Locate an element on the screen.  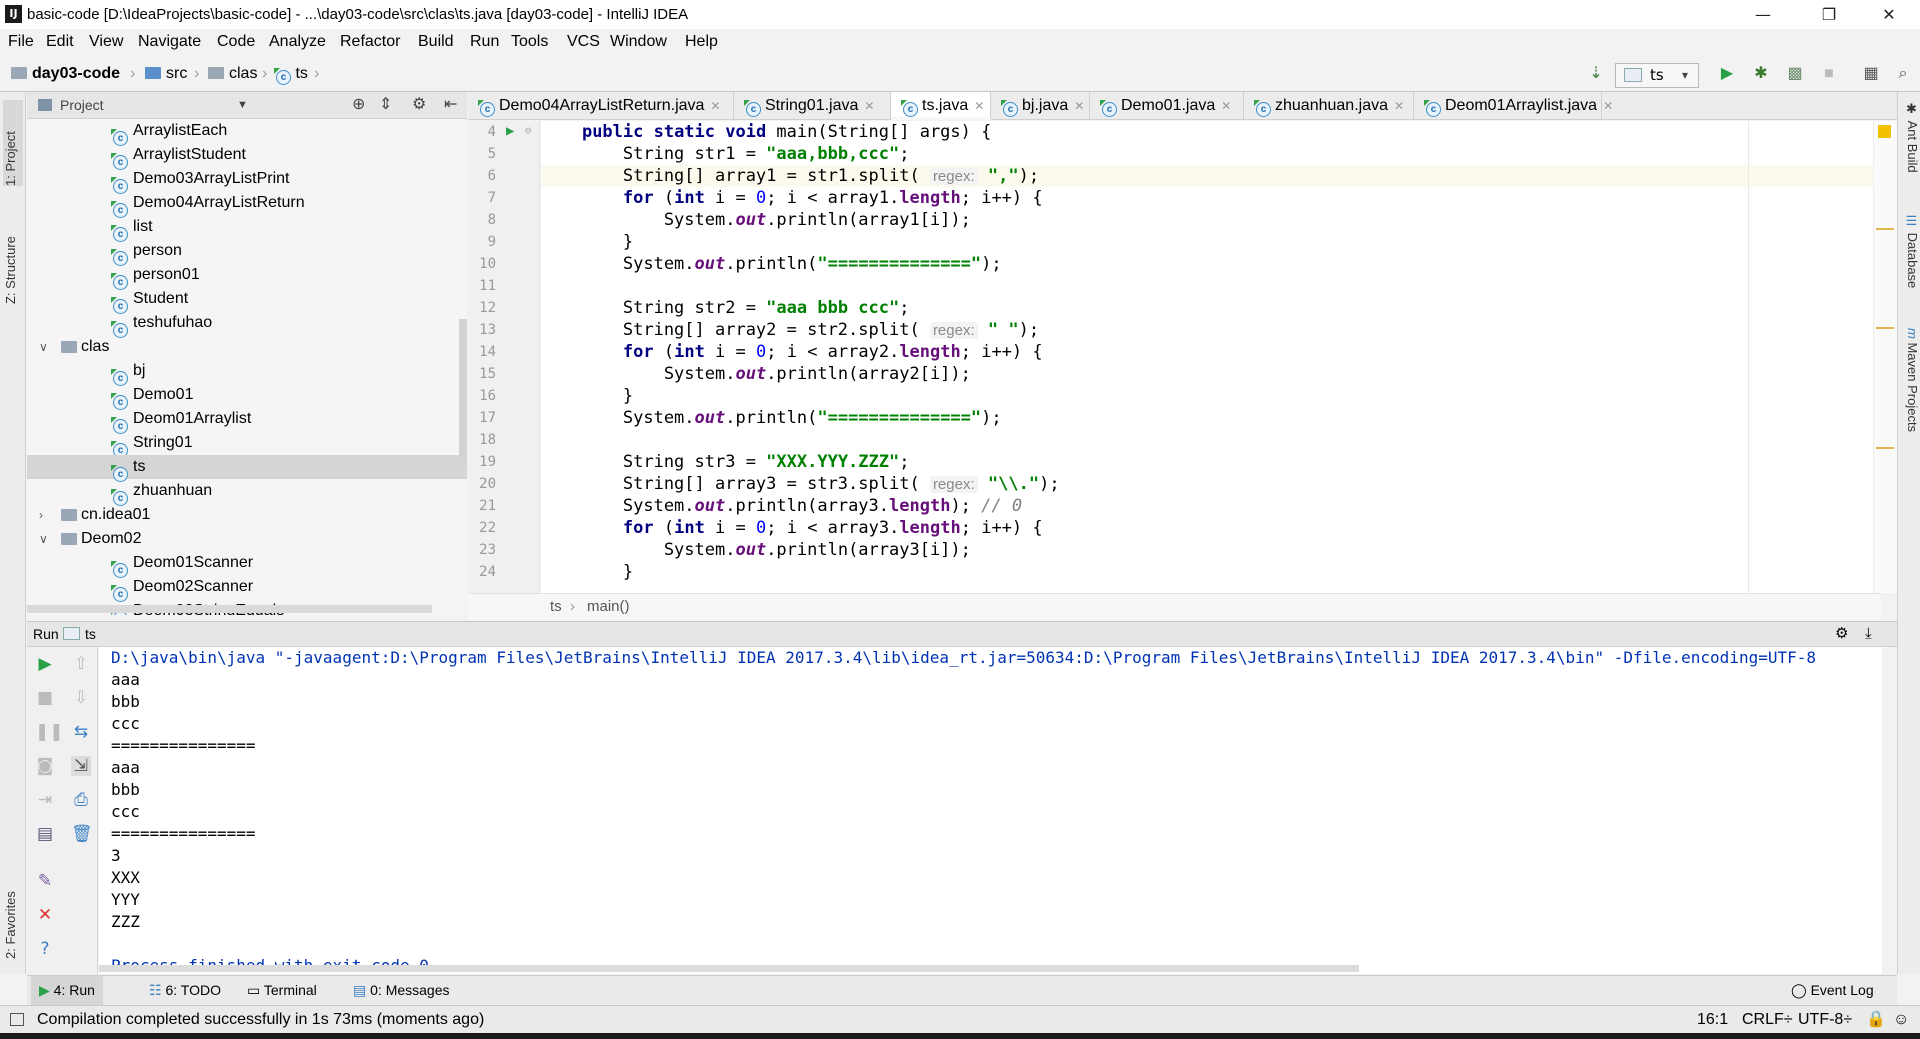
tree-item: c Deom01Scanner is located at coordinates (247, 564).